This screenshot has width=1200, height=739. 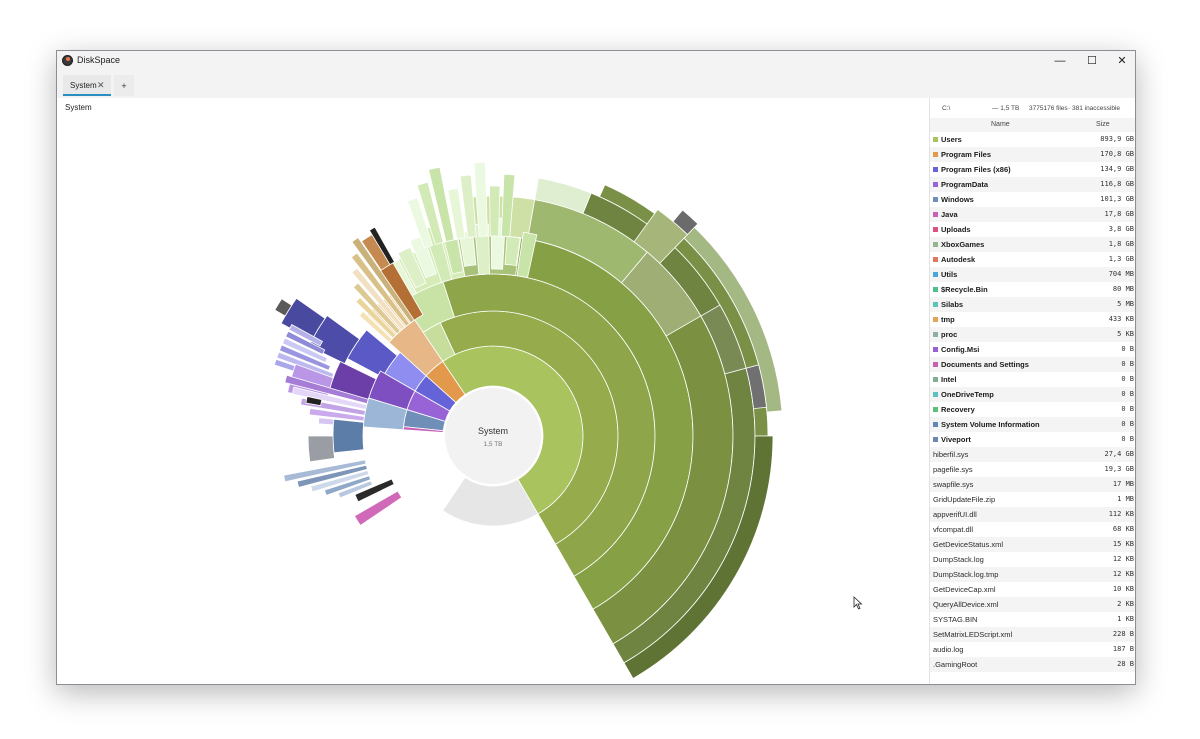 I want to click on folder-row: XboxGames 1,8 GB, so click(x=1032, y=244).